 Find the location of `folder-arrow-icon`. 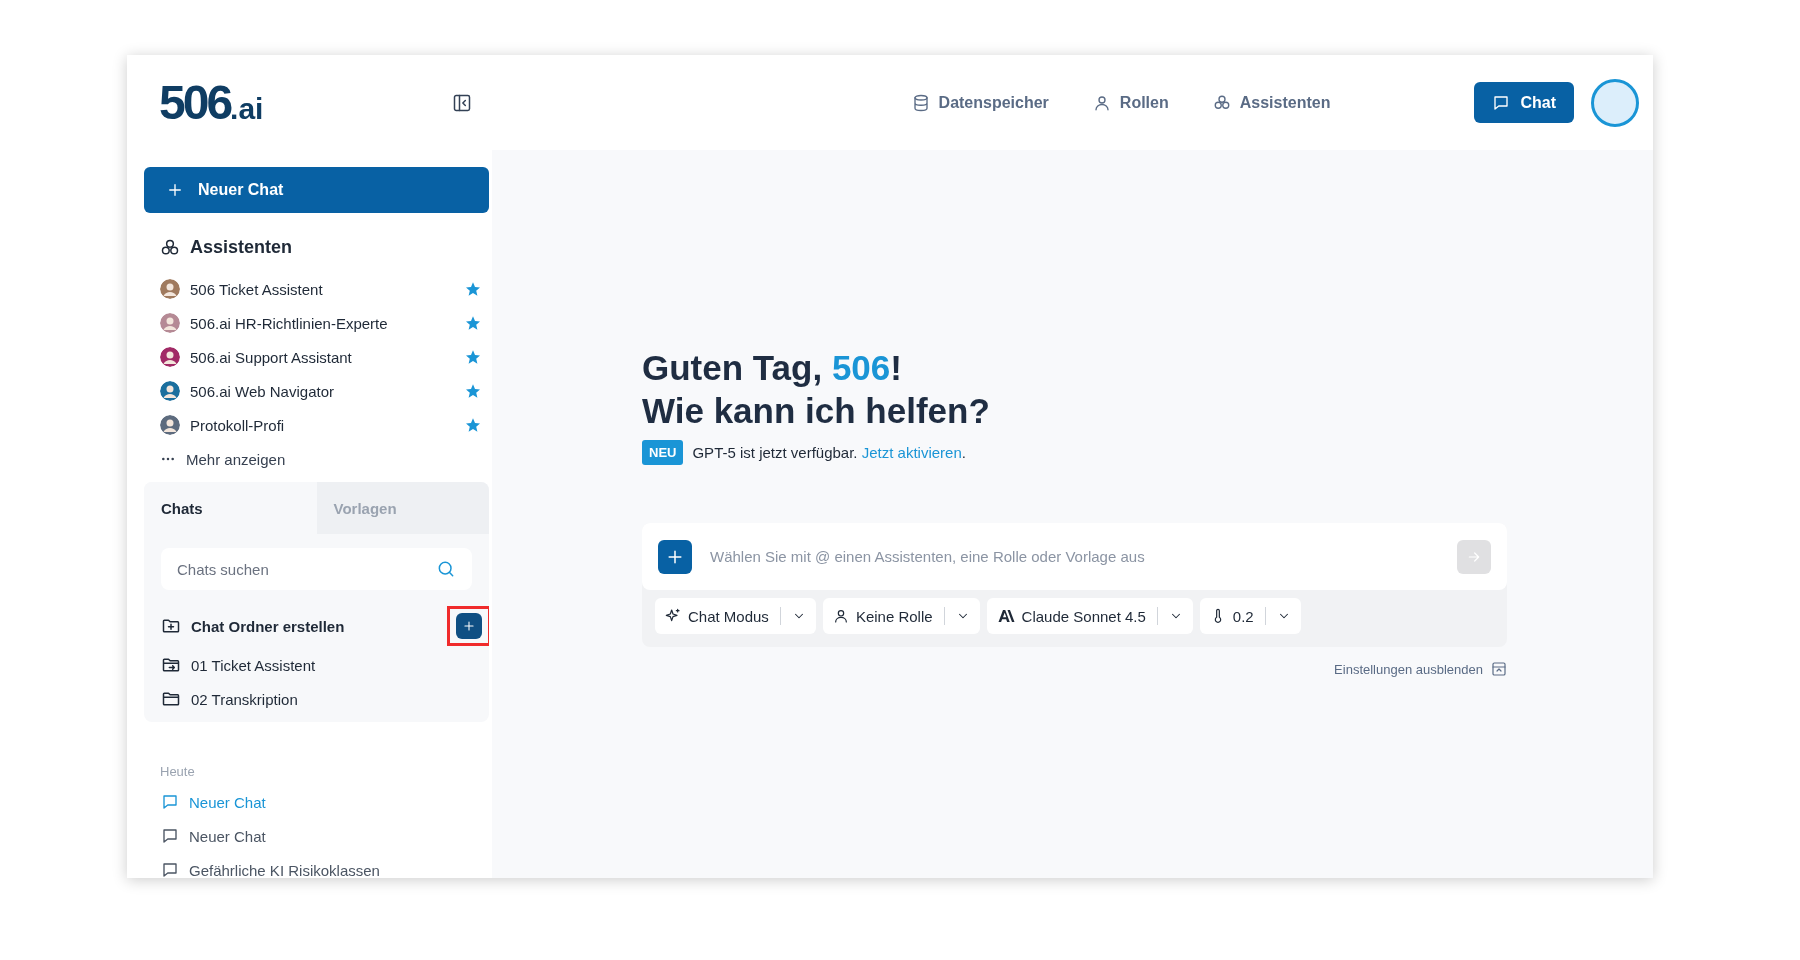

folder-arrow-icon is located at coordinates (171, 665).